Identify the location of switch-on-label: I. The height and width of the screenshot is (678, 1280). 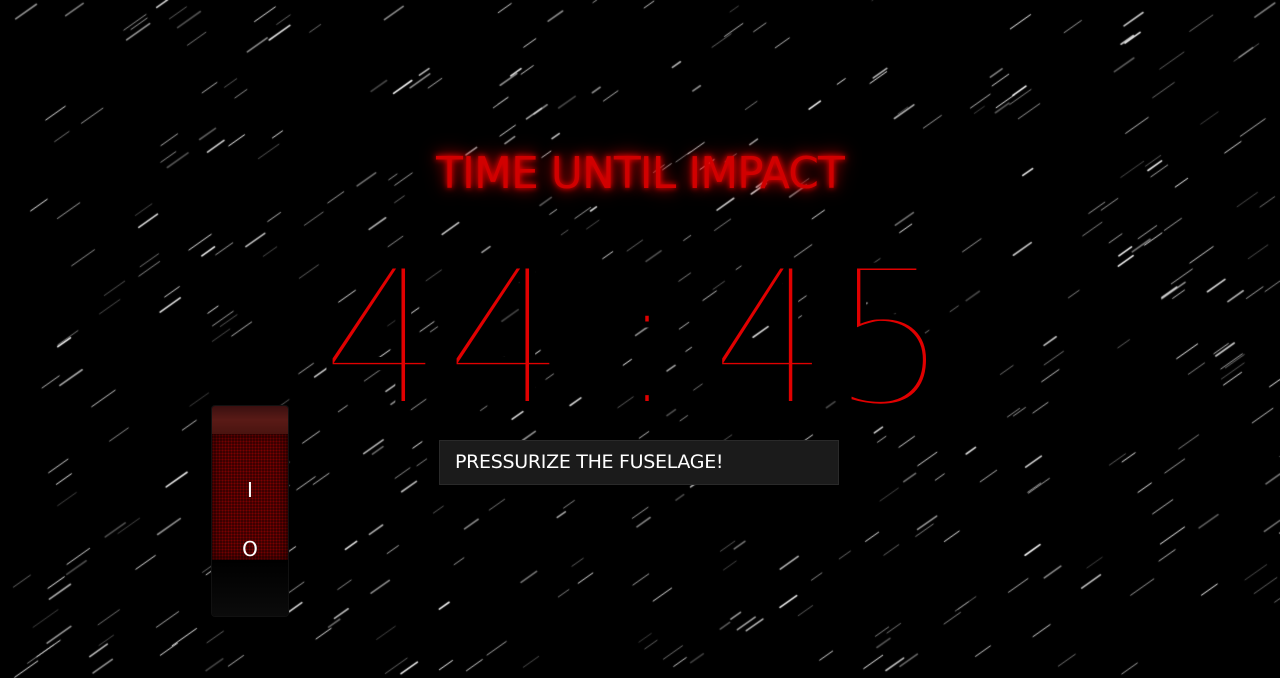
(250, 490).